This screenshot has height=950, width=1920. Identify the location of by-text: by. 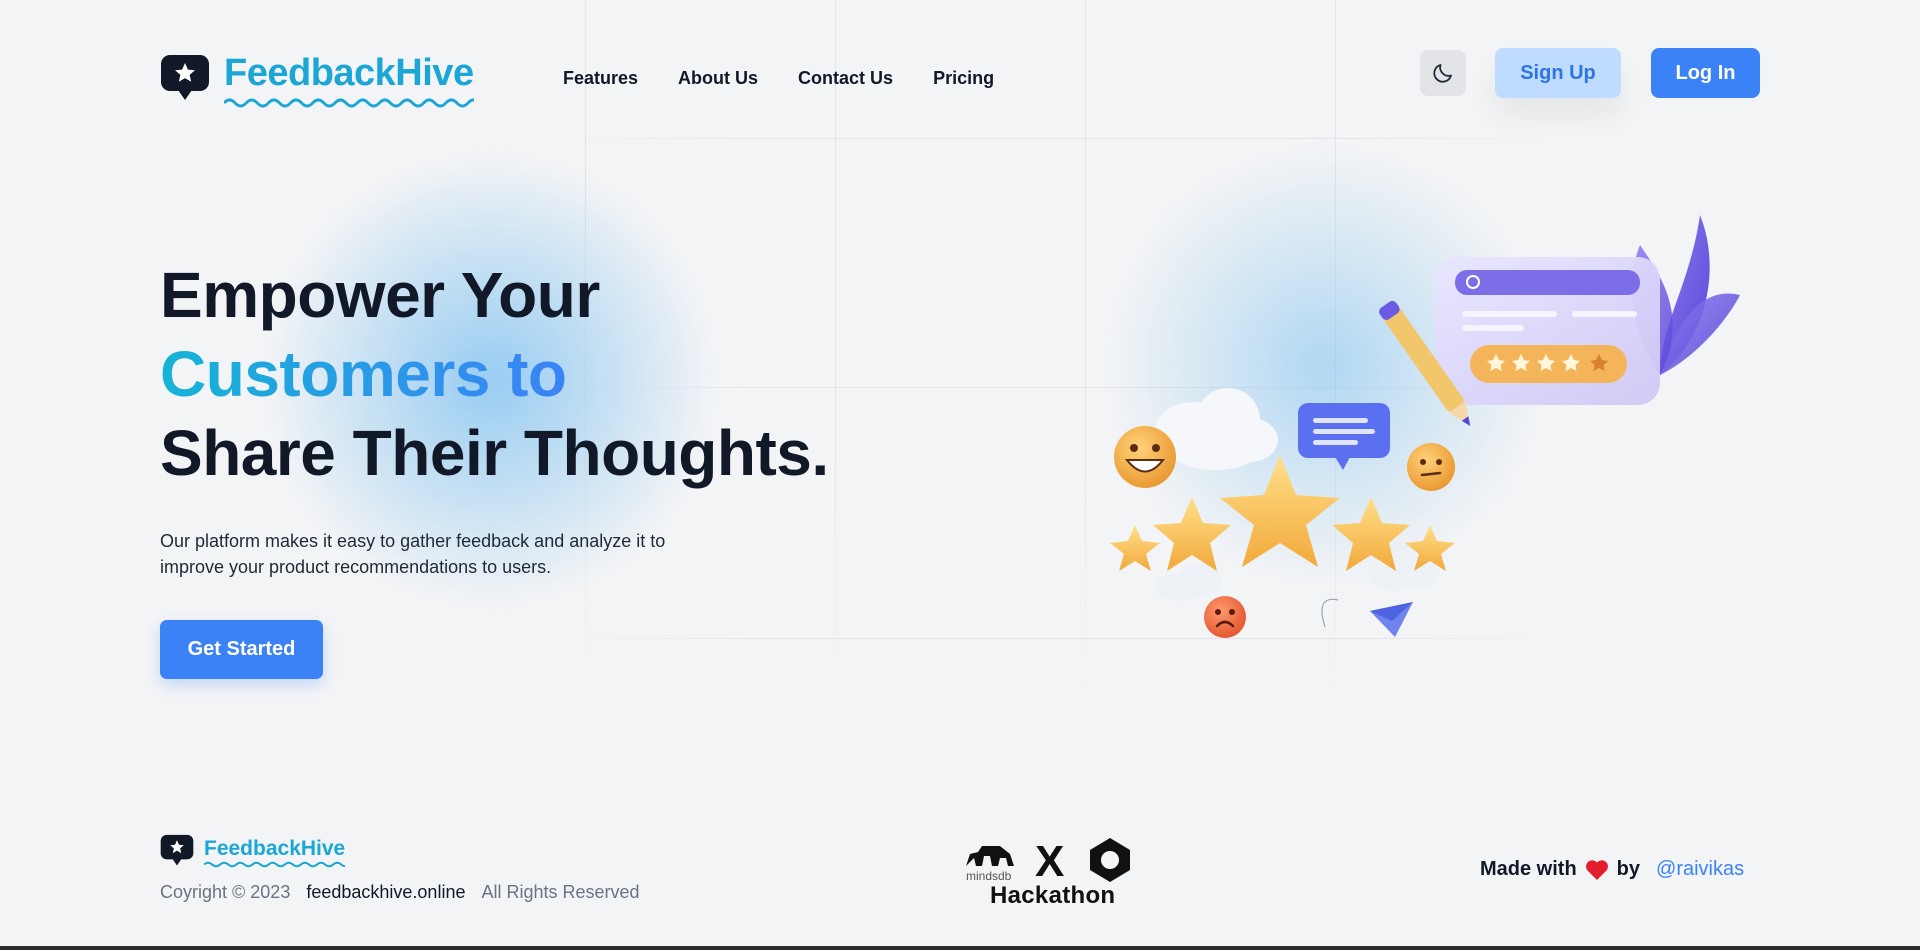
(1628, 869).